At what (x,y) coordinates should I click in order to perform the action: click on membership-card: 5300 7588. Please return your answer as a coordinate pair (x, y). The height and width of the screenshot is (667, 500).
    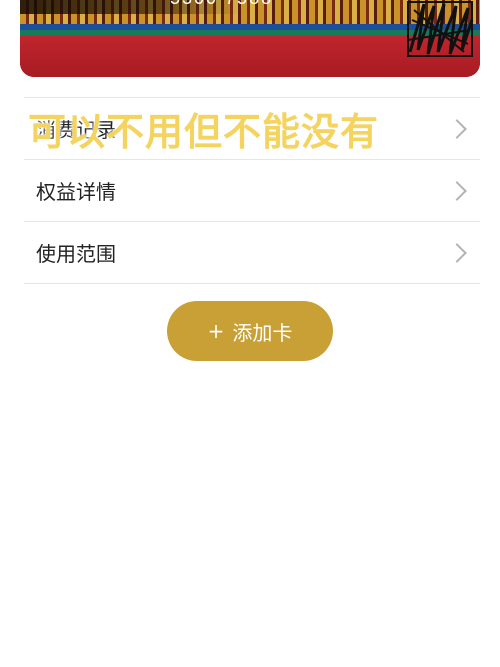
    Looking at the image, I should click on (250, 38).